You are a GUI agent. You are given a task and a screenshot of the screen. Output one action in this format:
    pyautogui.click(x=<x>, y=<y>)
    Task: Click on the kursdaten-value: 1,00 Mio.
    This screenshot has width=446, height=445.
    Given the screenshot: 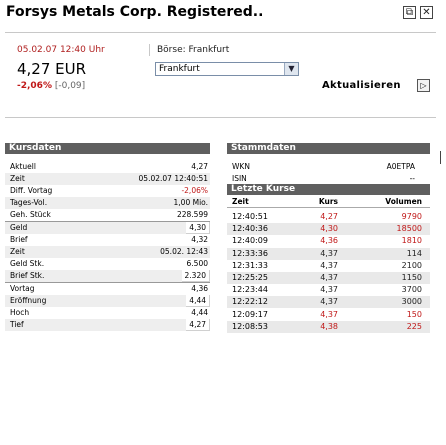 What is the action you would take?
    pyautogui.click(x=190, y=202)
    